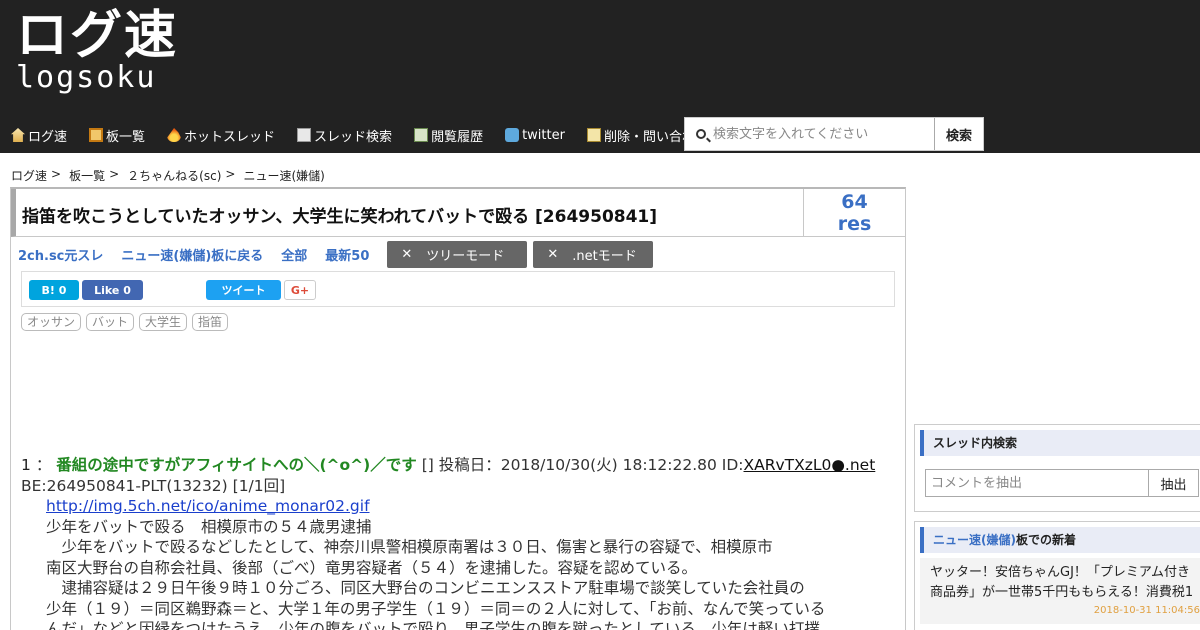 The height and width of the screenshot is (630, 1200). I want to click on nav-item-history: 閲覧履歴, so click(448, 135).